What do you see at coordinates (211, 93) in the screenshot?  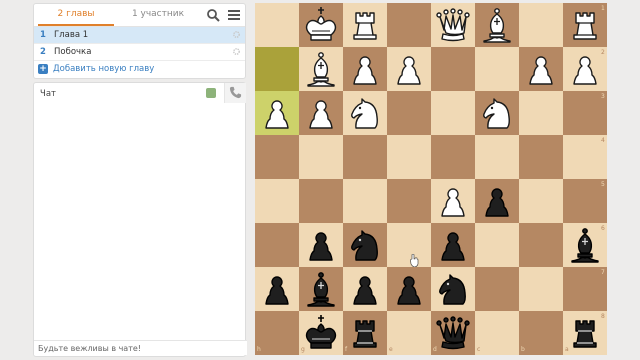 I see `chat-toggle` at bounding box center [211, 93].